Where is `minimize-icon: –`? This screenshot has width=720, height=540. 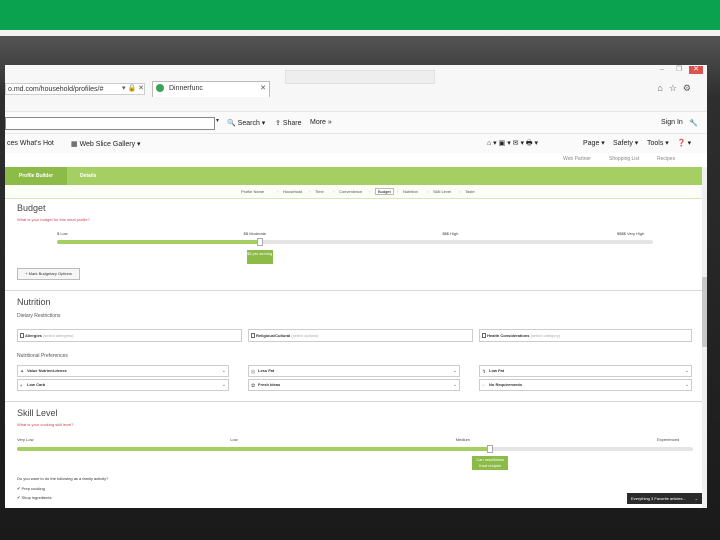 minimize-icon: – is located at coordinates (662, 70).